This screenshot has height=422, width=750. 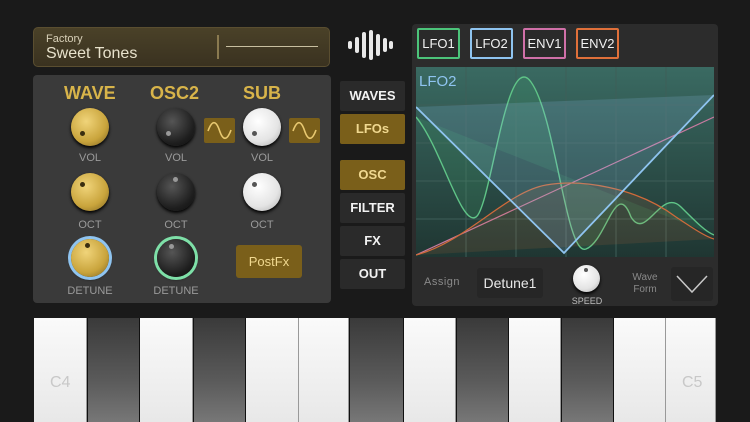 I want to click on menu-out-button: OUT, so click(x=372, y=274).